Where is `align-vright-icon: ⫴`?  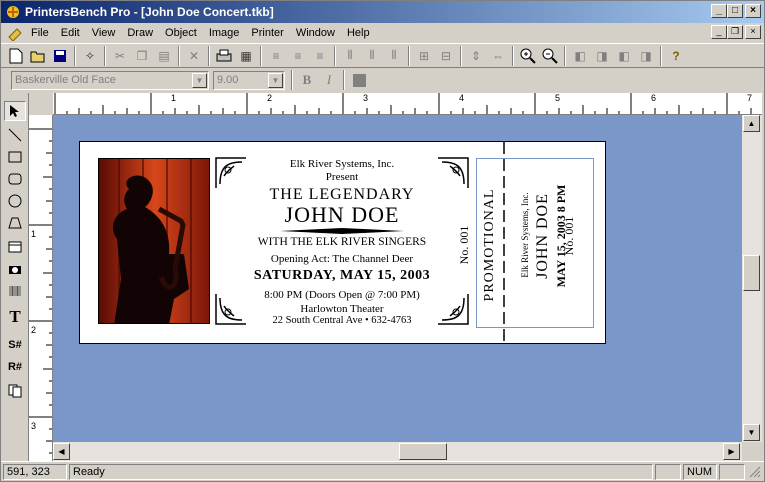 align-vright-icon: ⫴ is located at coordinates (394, 56).